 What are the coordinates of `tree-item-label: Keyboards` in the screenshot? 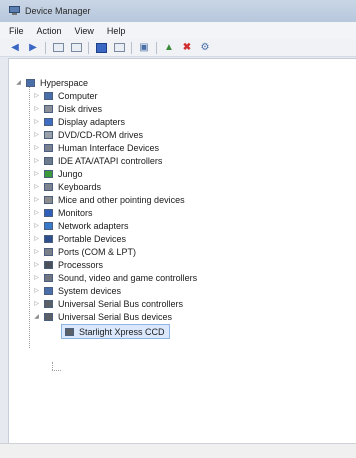 It's located at (80, 186).